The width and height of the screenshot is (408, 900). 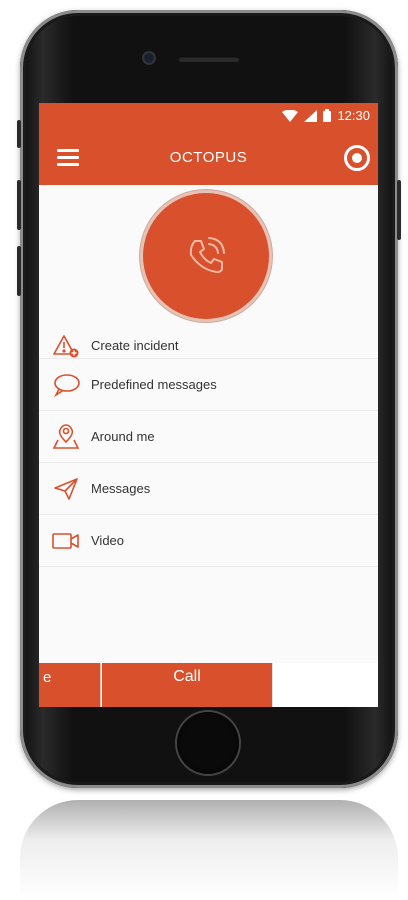 What do you see at coordinates (66, 345) in the screenshot?
I see `warning-plus-icon` at bounding box center [66, 345].